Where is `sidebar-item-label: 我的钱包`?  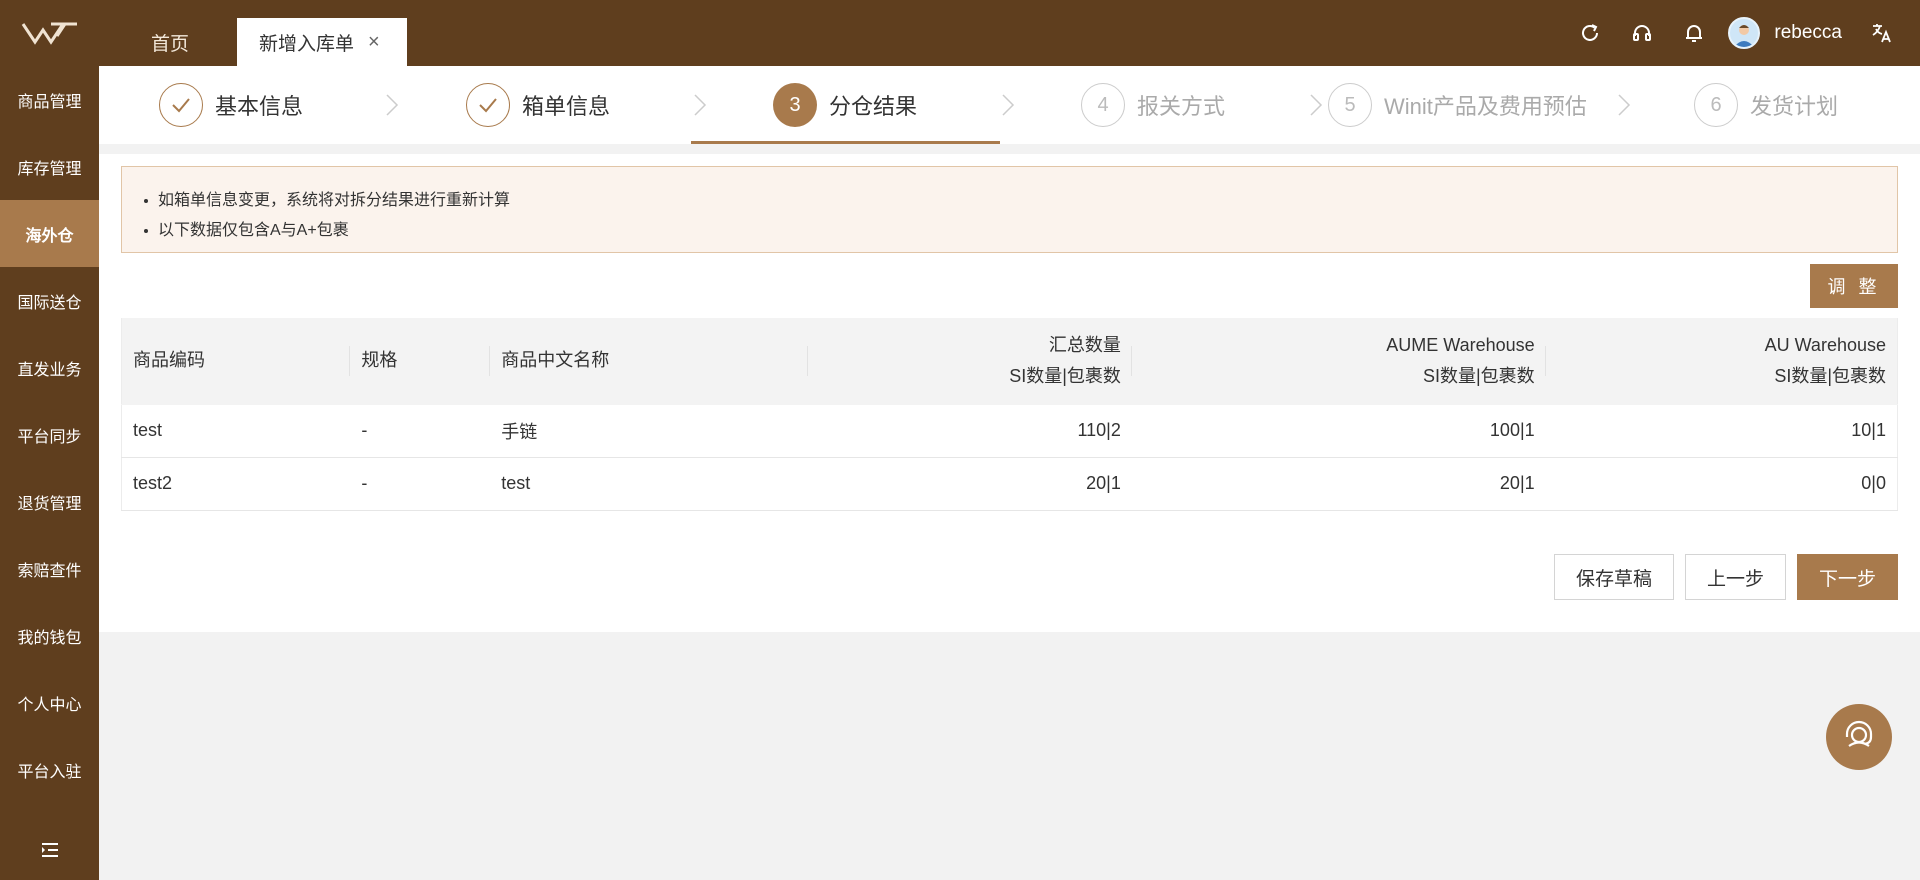 sidebar-item-label: 我的钱包 is located at coordinates (49, 638).